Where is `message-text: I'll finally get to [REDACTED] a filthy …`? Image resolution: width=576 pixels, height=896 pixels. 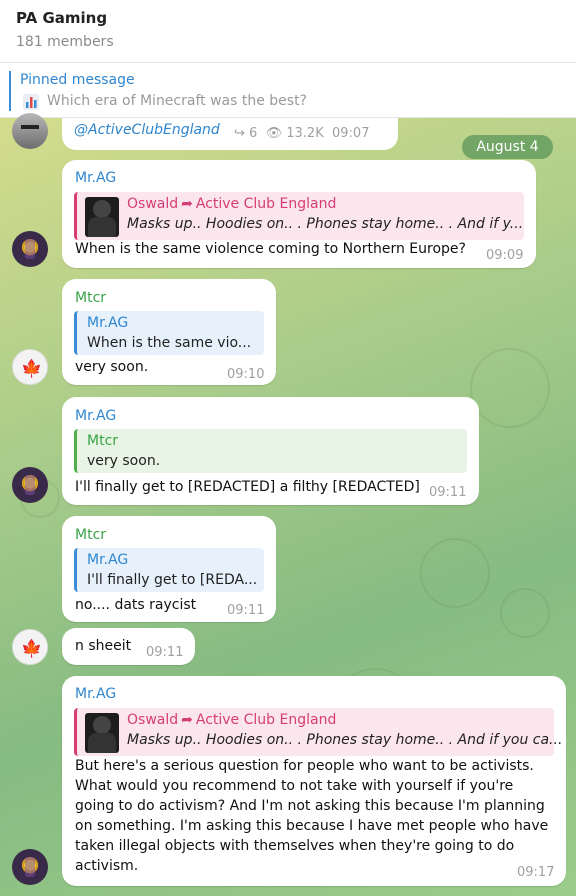 message-text: I'll finally get to [REDACTED] a filthy … is located at coordinates (247, 487).